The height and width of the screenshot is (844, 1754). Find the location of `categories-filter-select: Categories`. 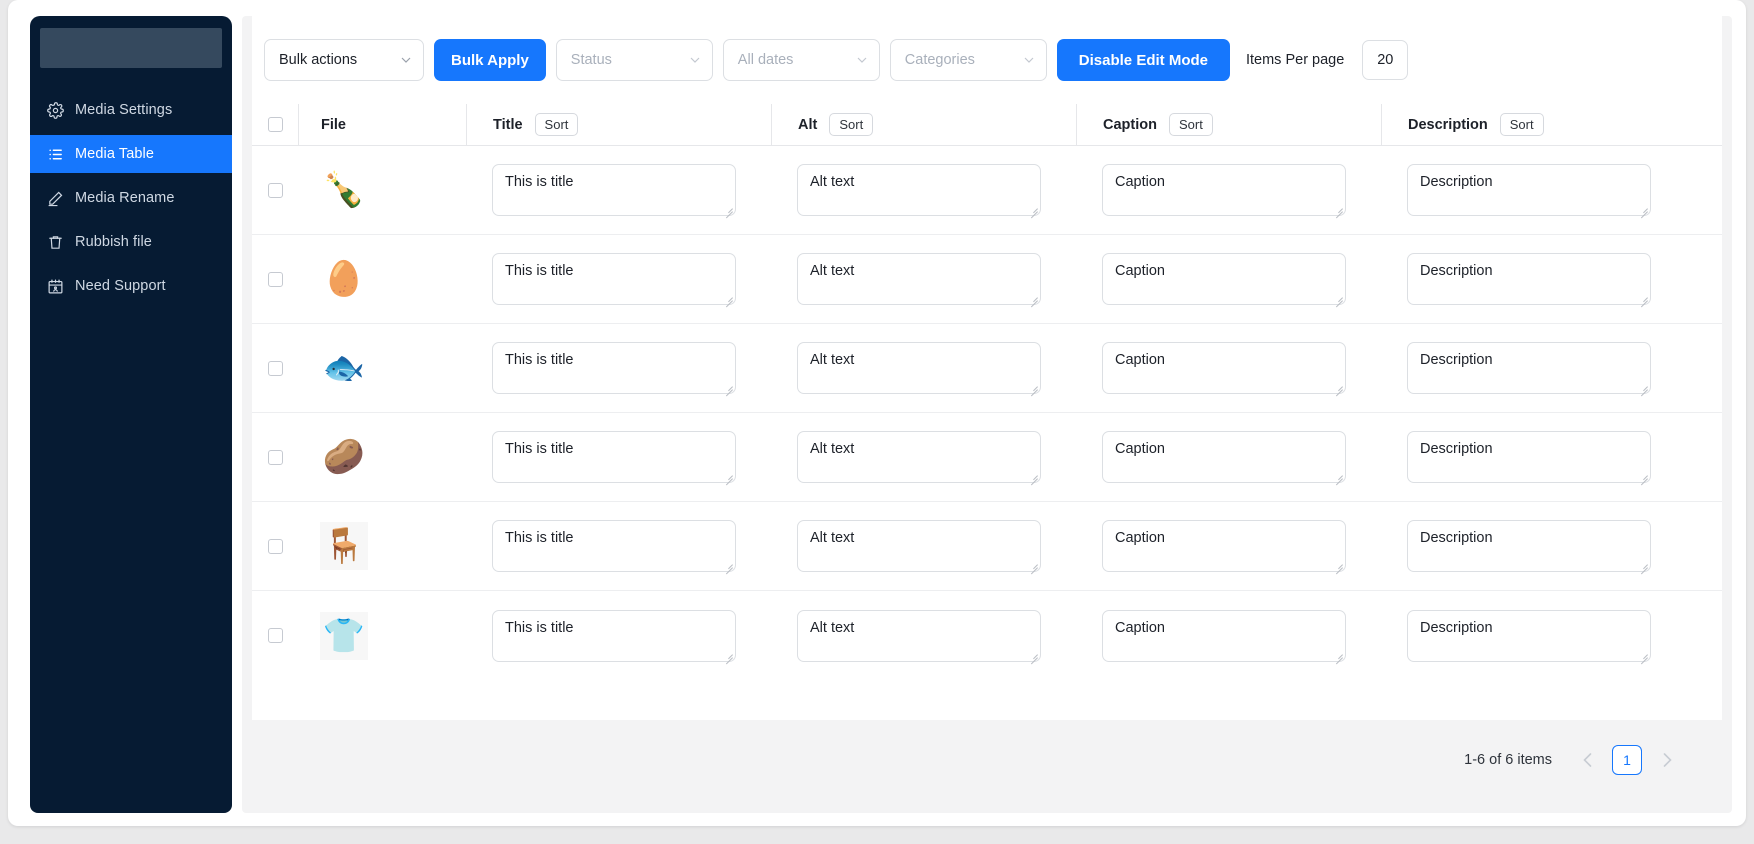

categories-filter-select: Categories is located at coordinates (968, 60).